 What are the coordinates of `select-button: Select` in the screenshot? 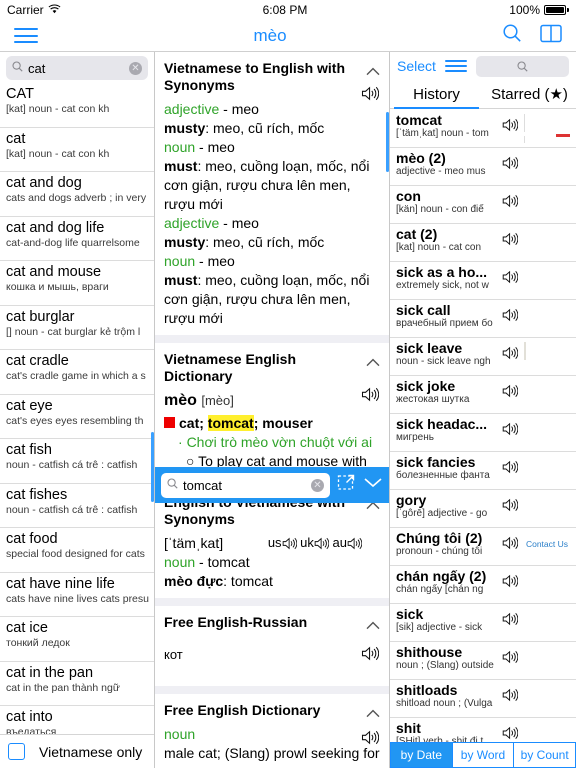 It's located at (416, 66).